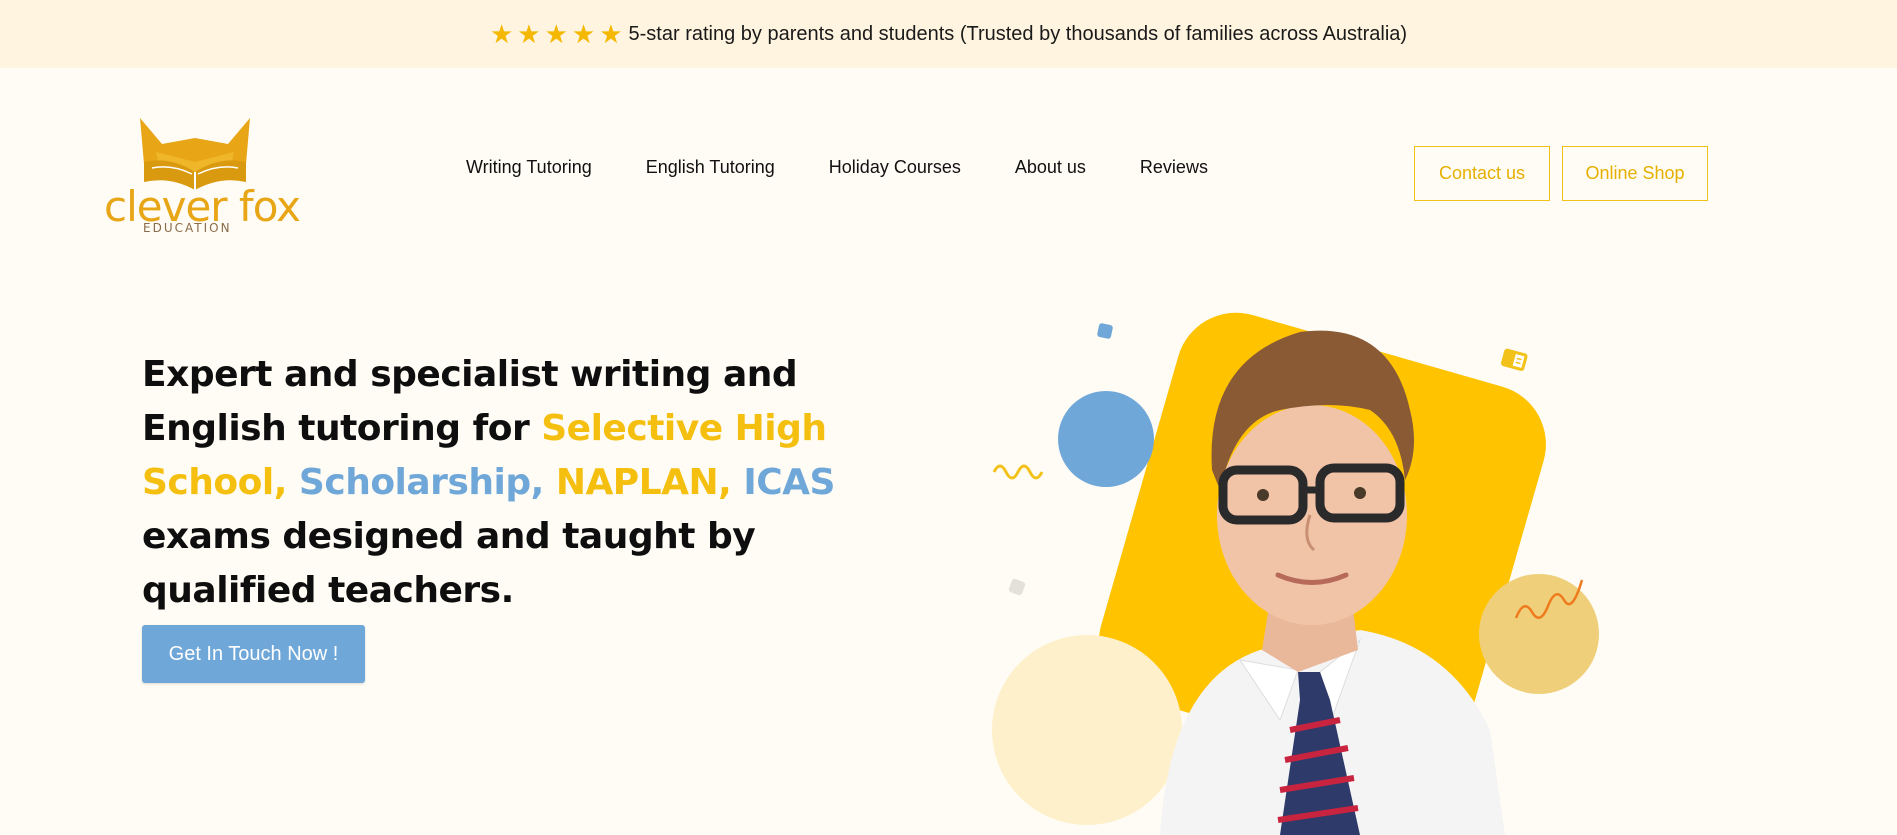 The image size is (1897, 835). Describe the element at coordinates (637, 482) in the screenshot. I see `highlight-naplan: NAPLAN,` at that location.